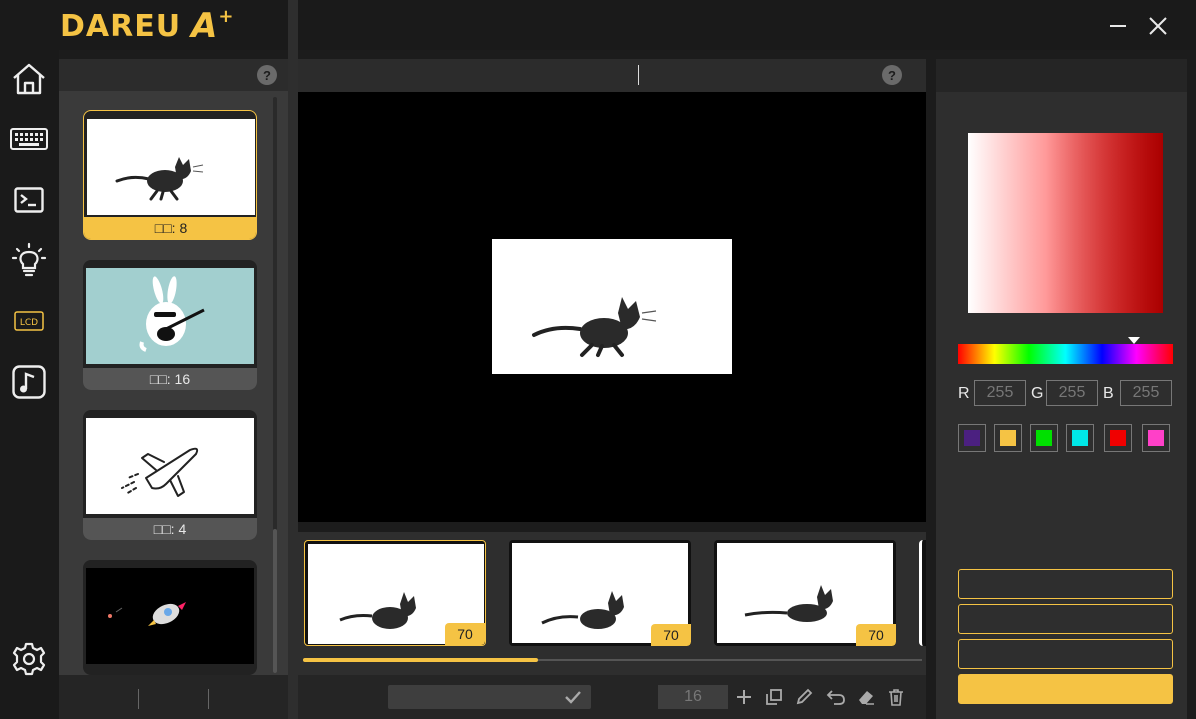 This screenshot has height=719, width=1196. I want to click on library-footer, so click(173, 697).